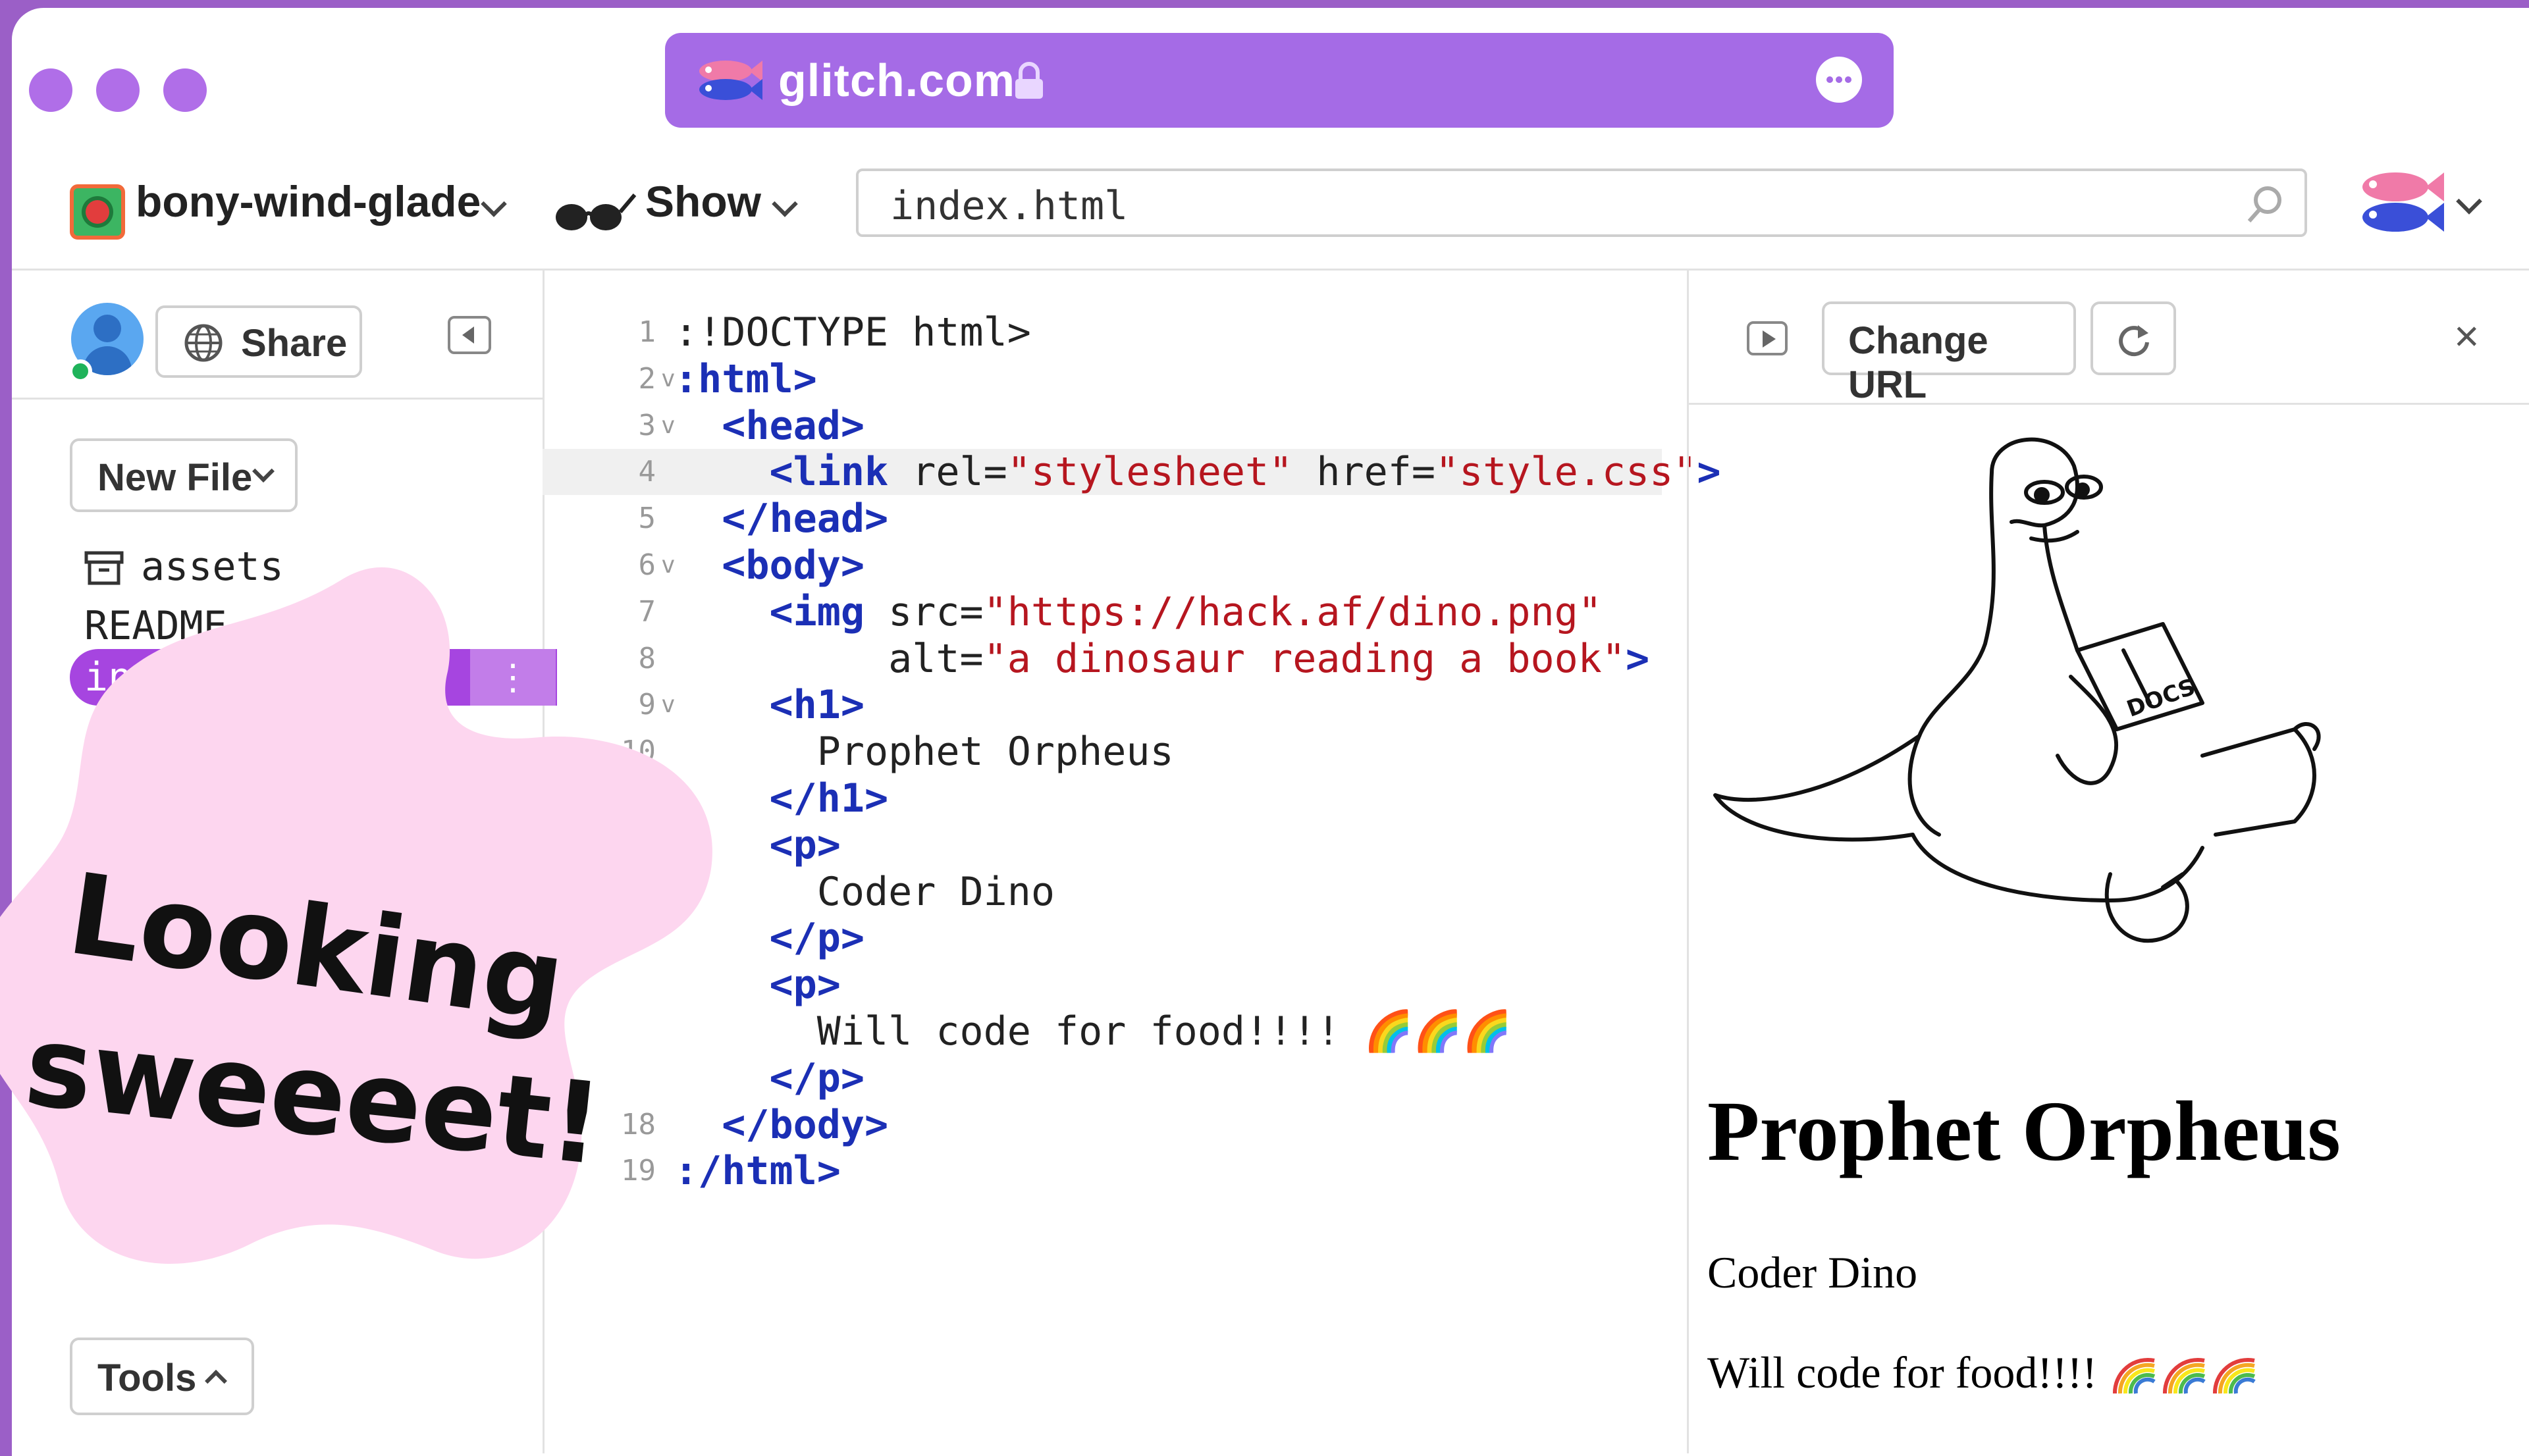 The height and width of the screenshot is (1456, 2529). I want to click on code-string: "https://hack.af/dino.png", so click(1293, 611).